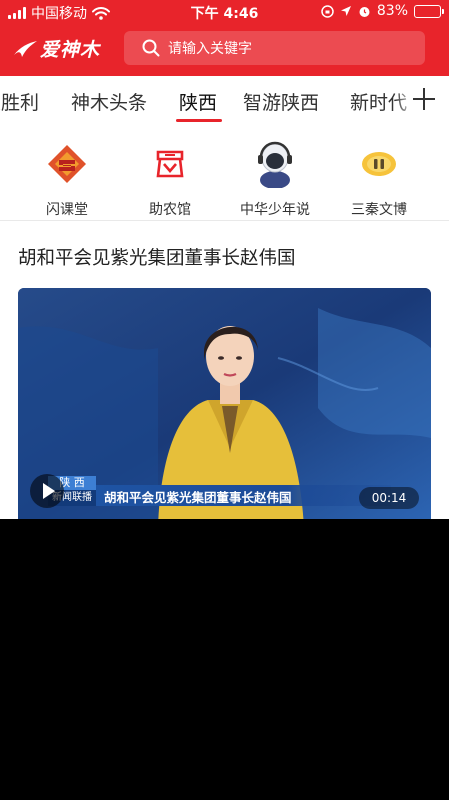 The image size is (449, 800). I want to click on lock-rotation-icon, so click(327, 11).